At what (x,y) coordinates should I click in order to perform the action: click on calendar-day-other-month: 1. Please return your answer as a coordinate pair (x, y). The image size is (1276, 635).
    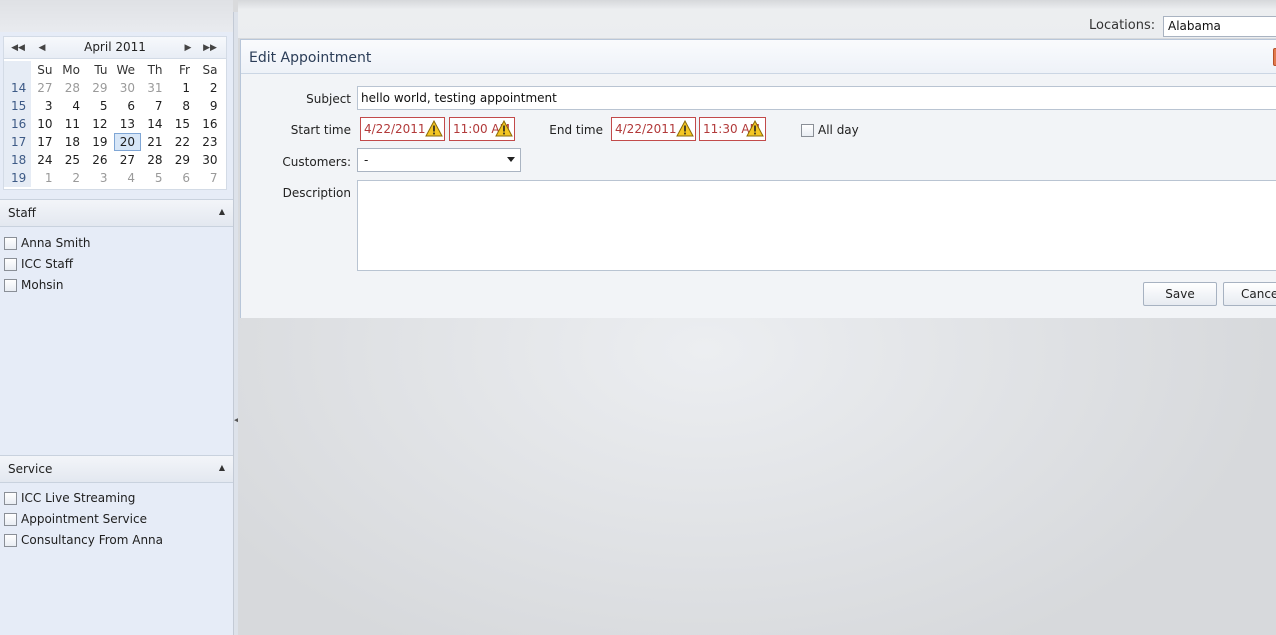
    Looking at the image, I should click on (45, 178).